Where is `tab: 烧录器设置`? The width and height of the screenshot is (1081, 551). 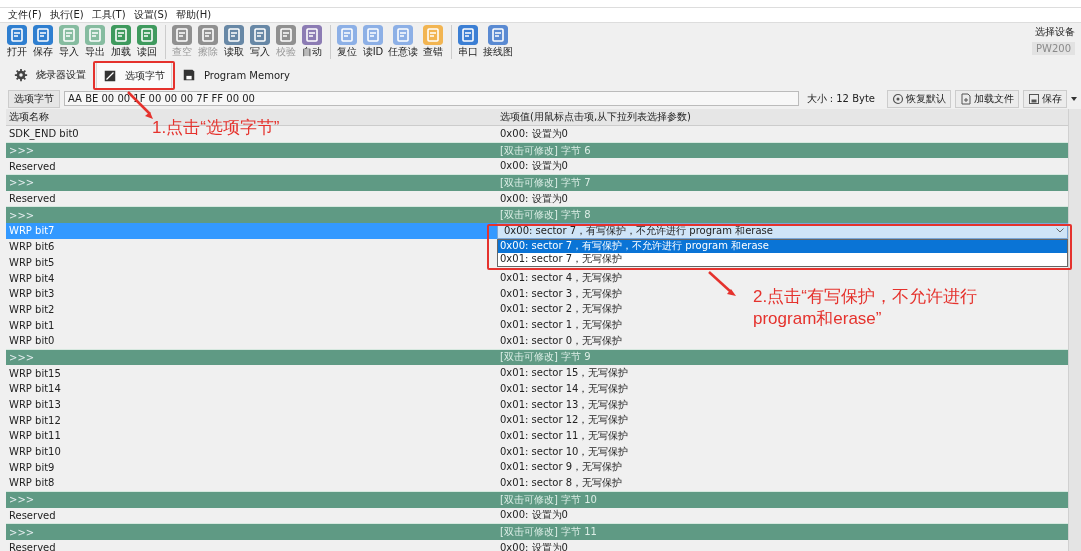 tab: 烧录器设置 is located at coordinates (50, 75).